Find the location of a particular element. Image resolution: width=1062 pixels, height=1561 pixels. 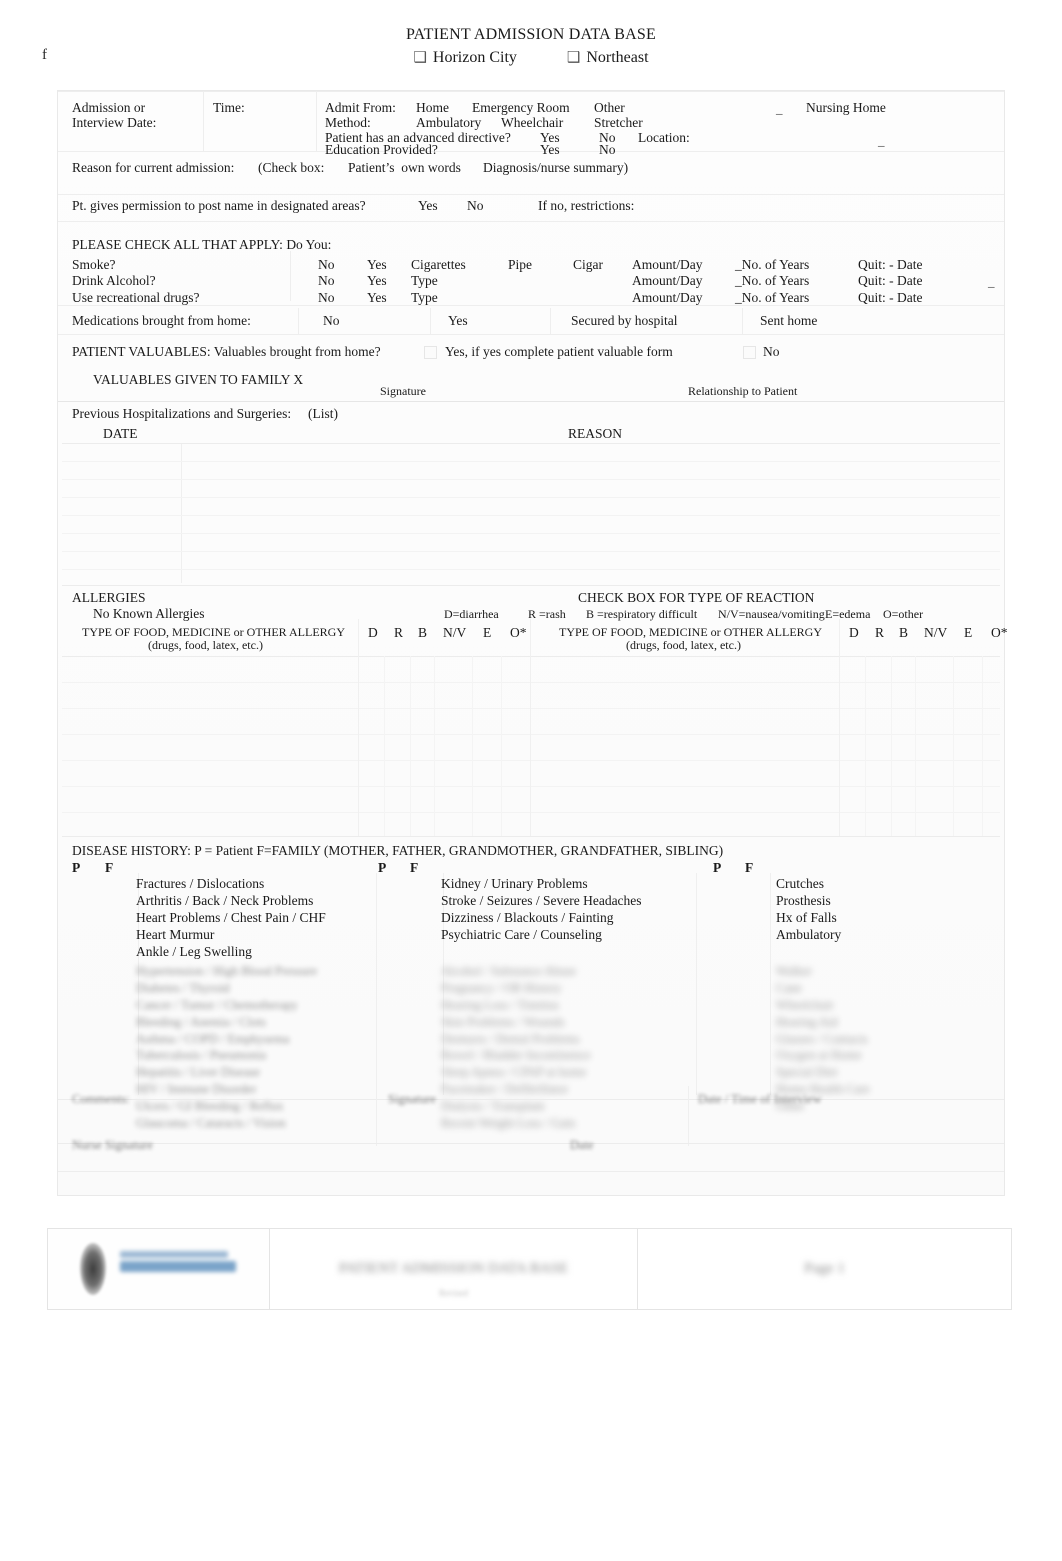

history-col-date: DATE is located at coordinates (120, 433).